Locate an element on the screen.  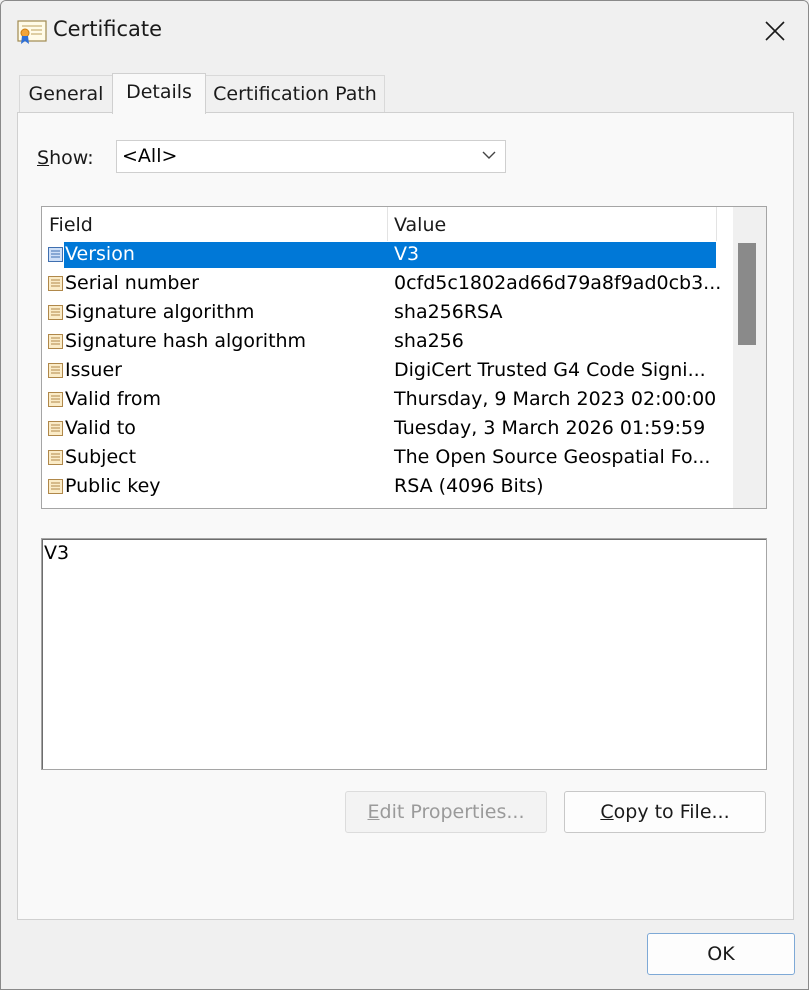
list-row: Valid to Tuesday, 3 March 2026 01:59:59 is located at coordinates (379, 429).